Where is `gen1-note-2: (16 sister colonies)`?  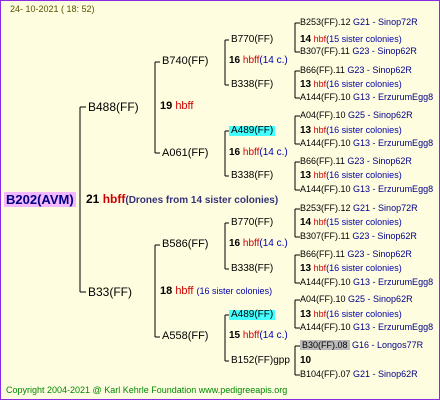 gen1-note-2: (16 sister colonies) is located at coordinates (234, 291).